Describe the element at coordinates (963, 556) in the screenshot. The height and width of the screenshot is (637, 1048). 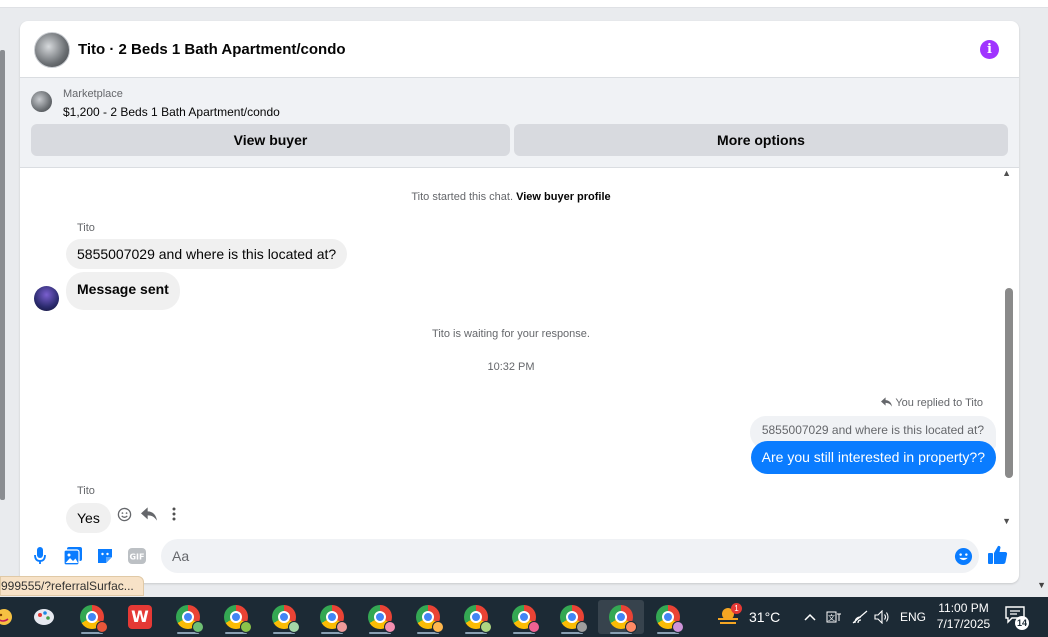
I see `emoji-icon` at that location.